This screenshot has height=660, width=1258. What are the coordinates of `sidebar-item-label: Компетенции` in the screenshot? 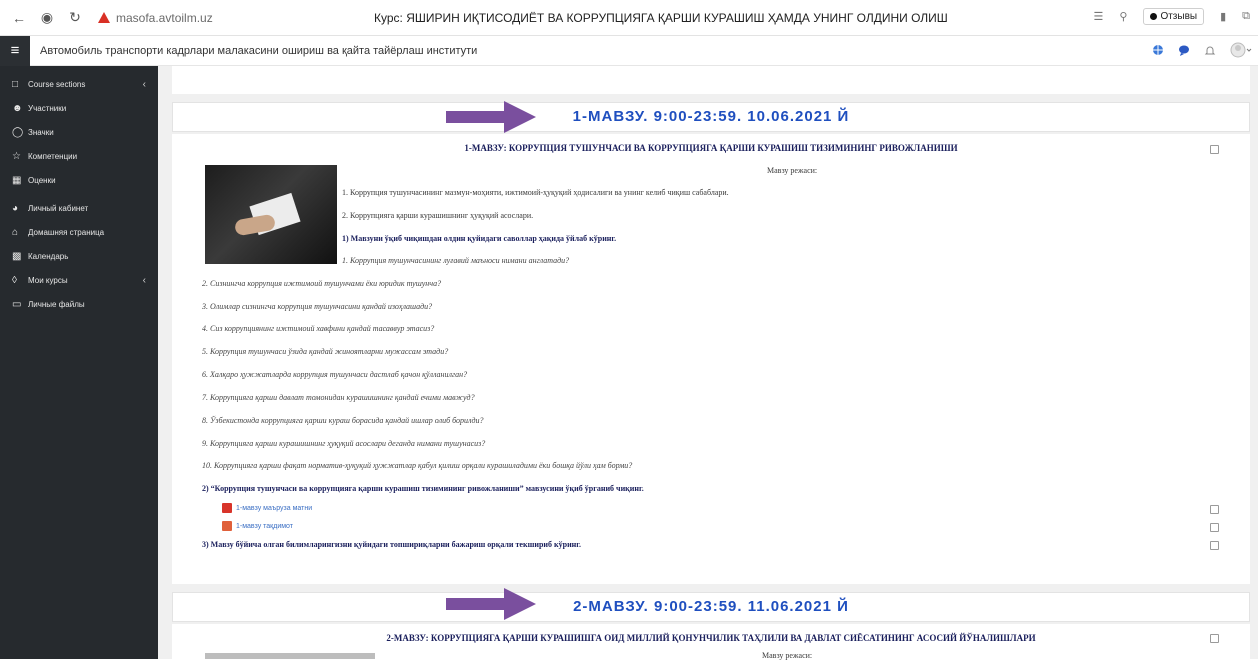 It's located at (53, 156).